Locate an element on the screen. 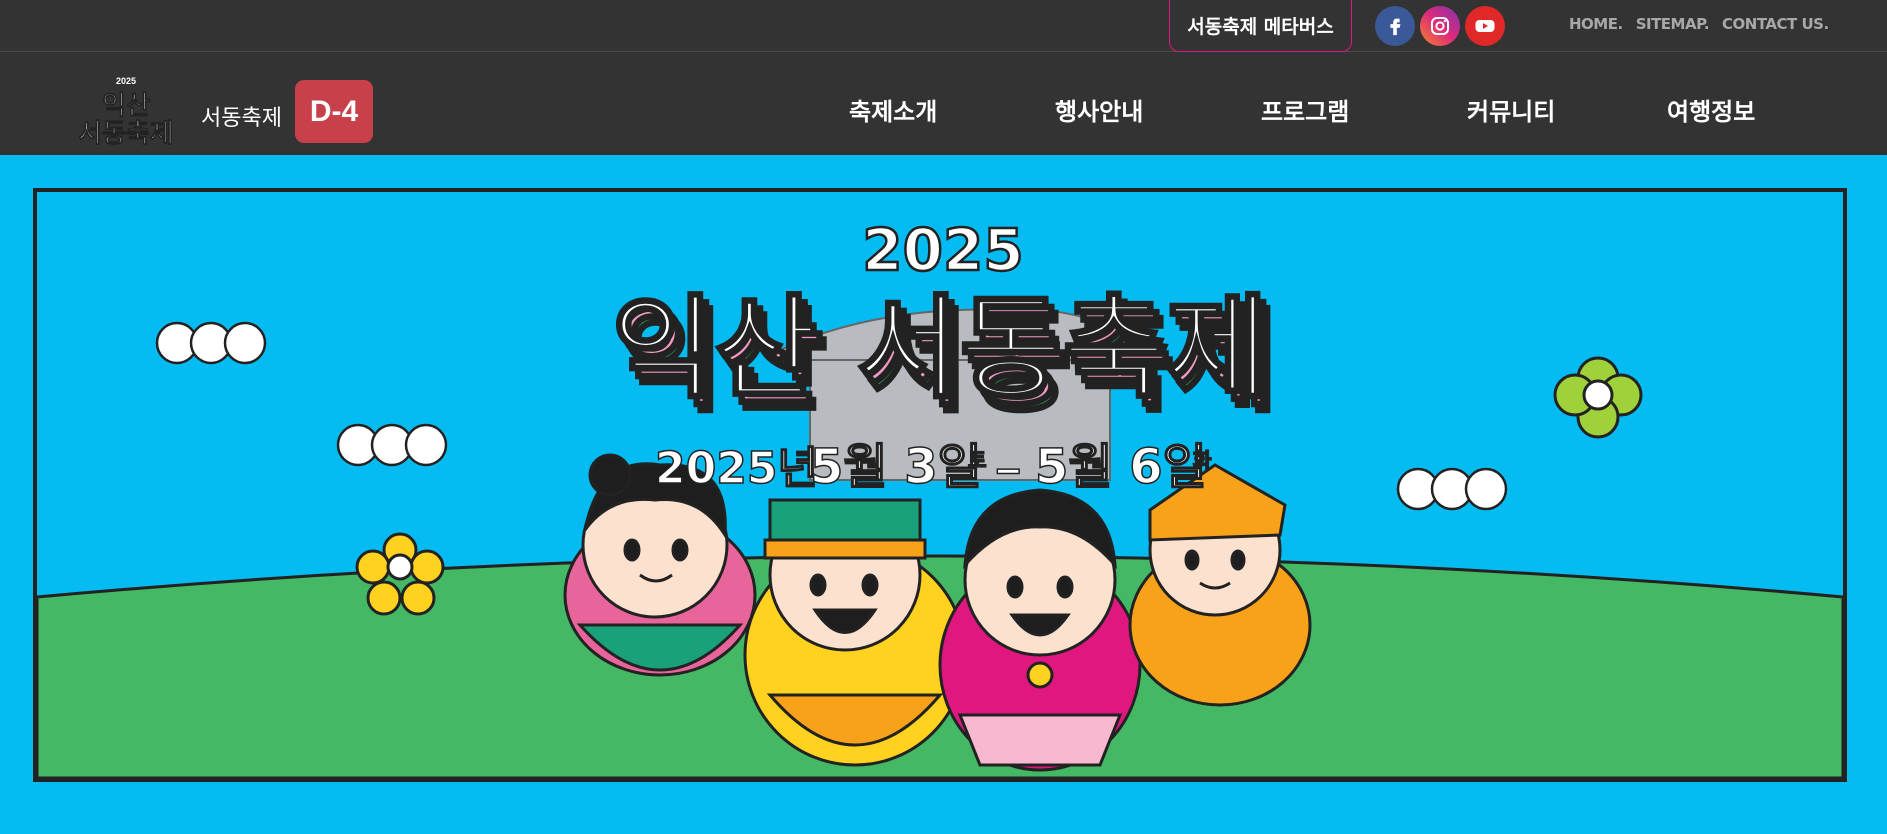  date-dash: – is located at coordinates (1008, 468).